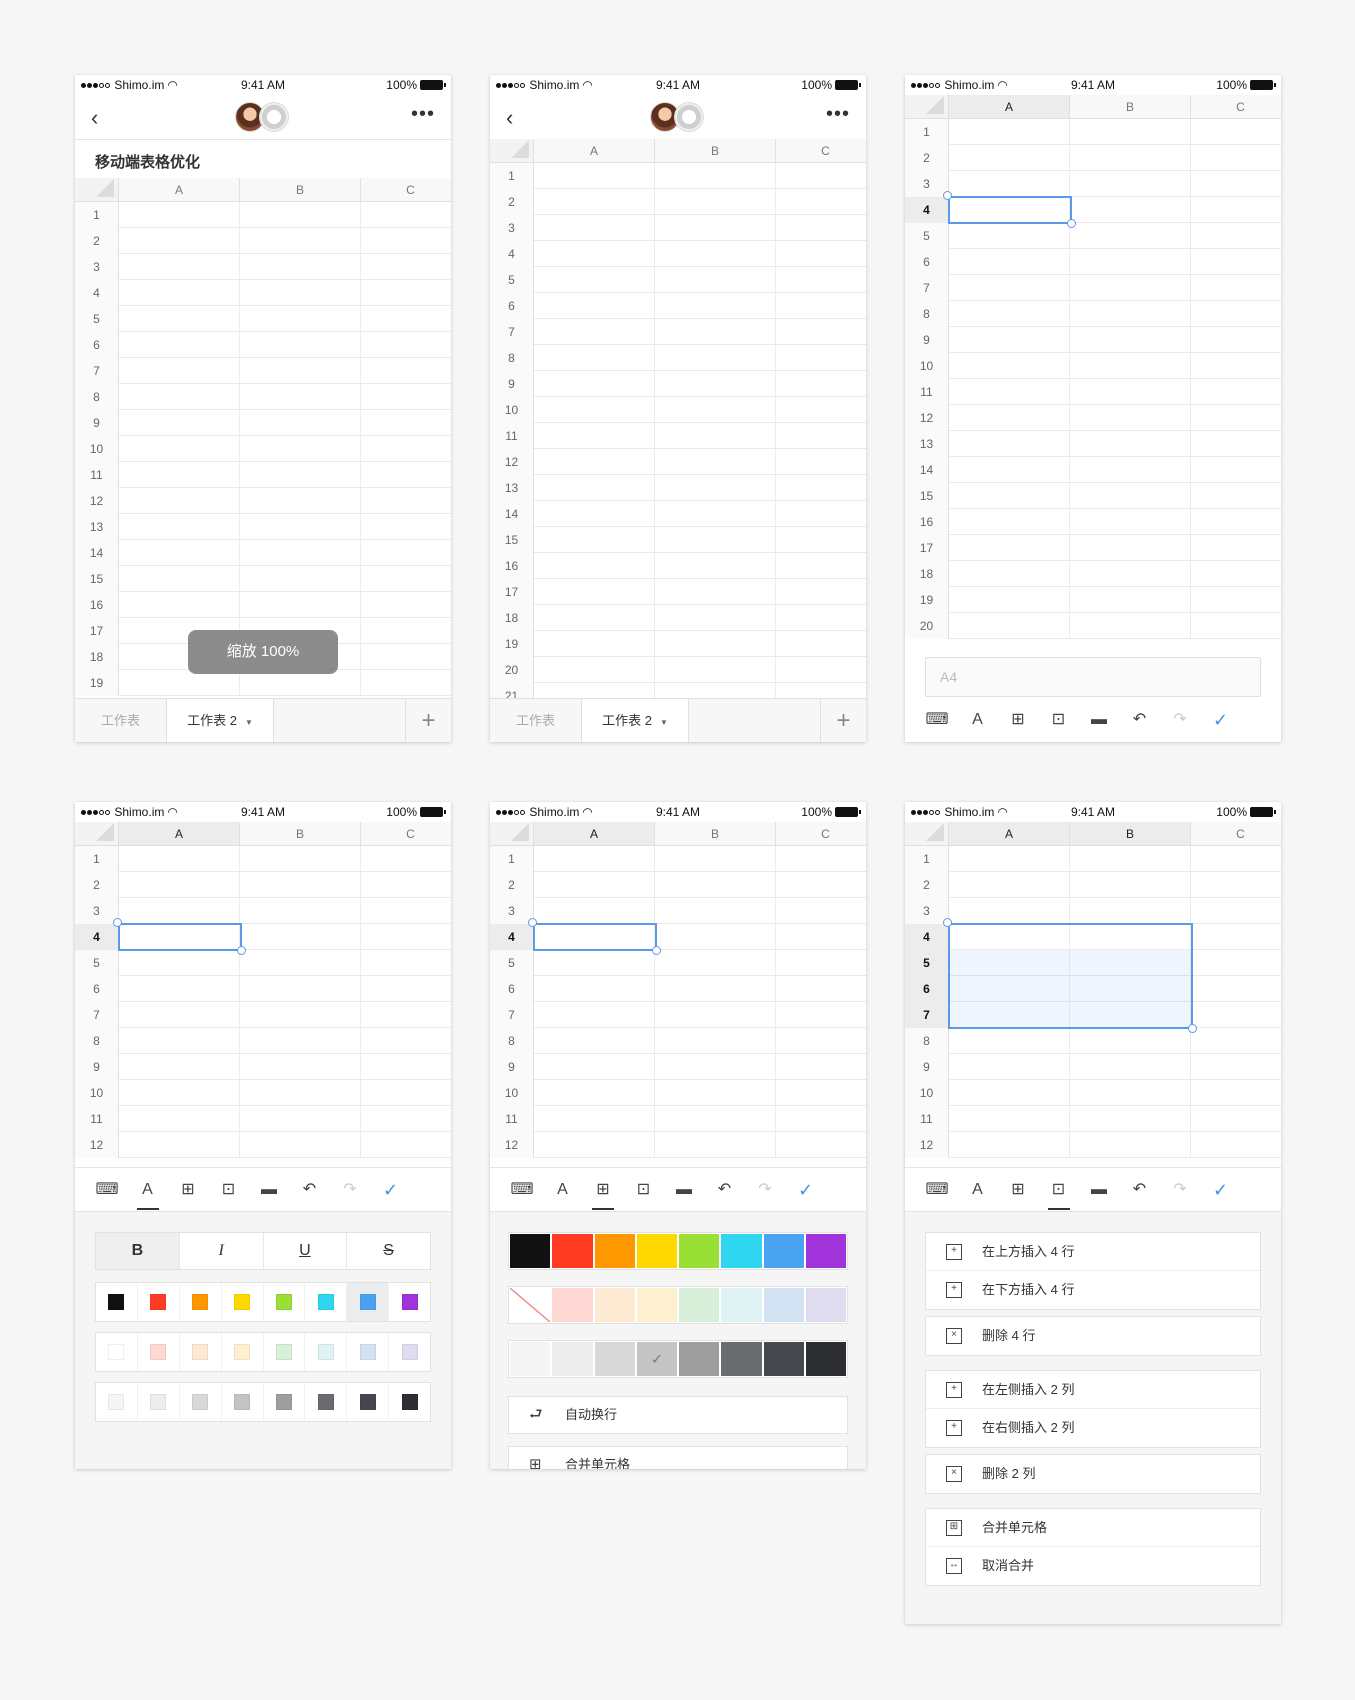  Describe the element at coordinates (1140, 1190) in the screenshot. I see `undo-icon: ↶` at that location.